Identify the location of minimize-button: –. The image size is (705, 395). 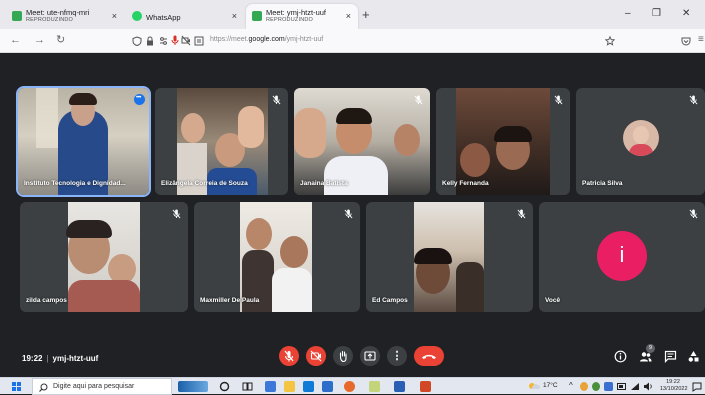
(628, 14).